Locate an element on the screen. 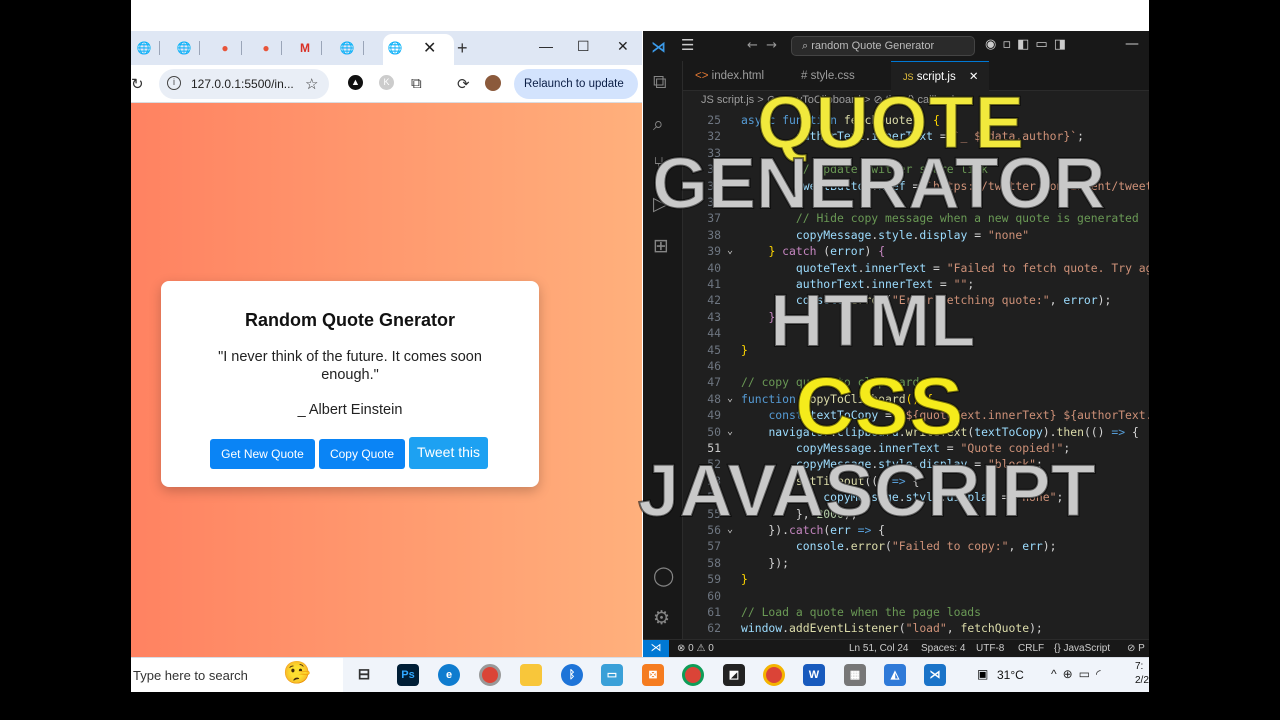 Image resolution: width=1280 pixels, height=720 pixels. copy-quote-button: Copy Quote is located at coordinates (362, 454).